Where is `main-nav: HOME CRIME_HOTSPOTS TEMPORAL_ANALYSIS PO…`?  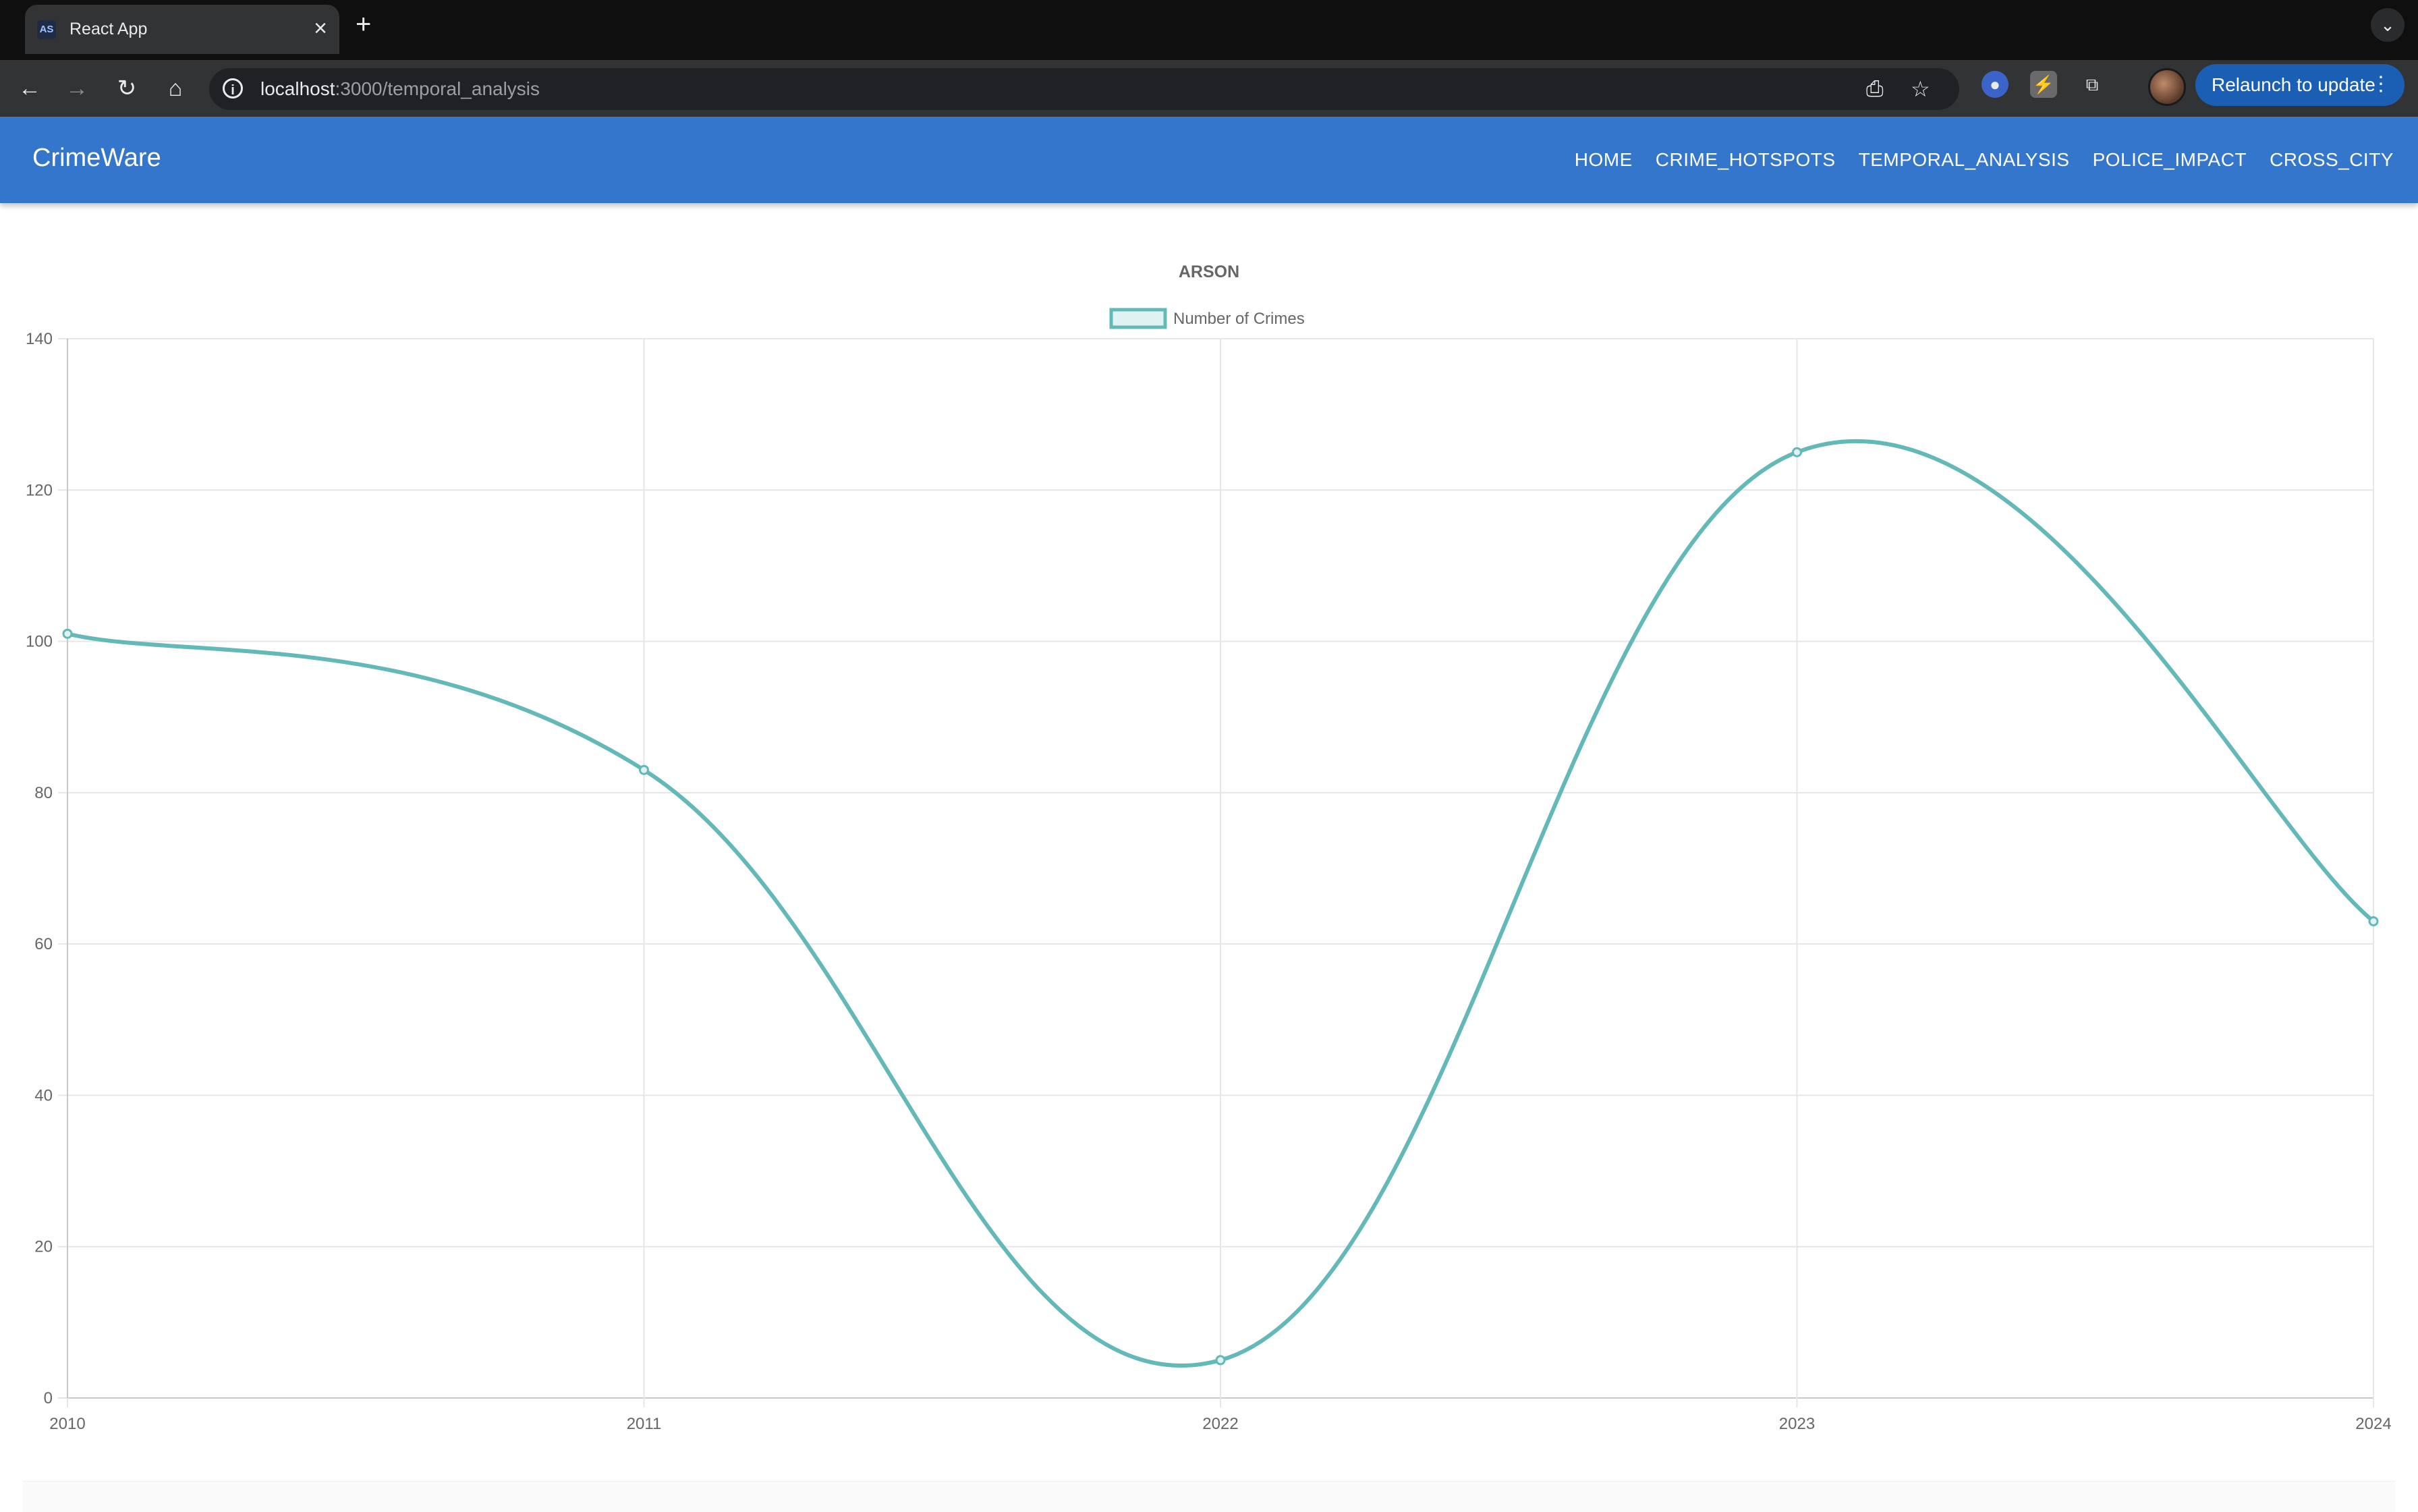 main-nav: HOME CRIME_HOTSPOTS TEMPORAL_ANALYSIS PO… is located at coordinates (1984, 160).